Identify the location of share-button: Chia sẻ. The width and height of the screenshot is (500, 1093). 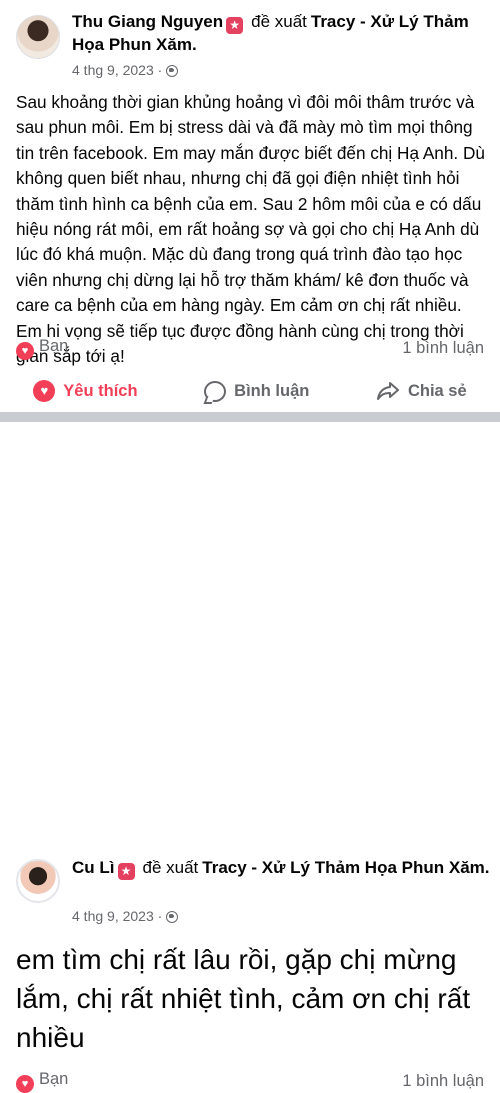
(421, 391).